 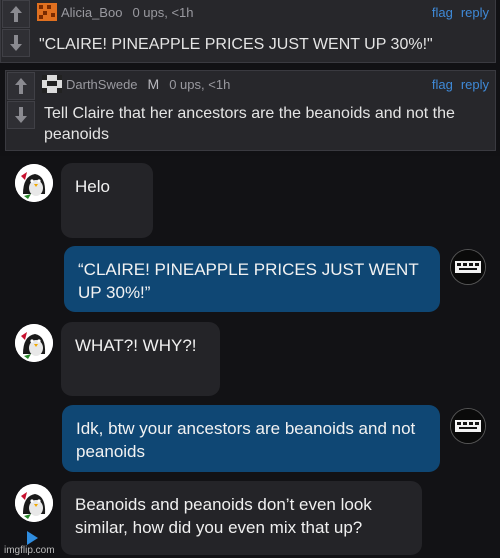 I want to click on comment-header: Alicia_Boo 0 ups, <1h flag reply, so click(x=263, y=12).